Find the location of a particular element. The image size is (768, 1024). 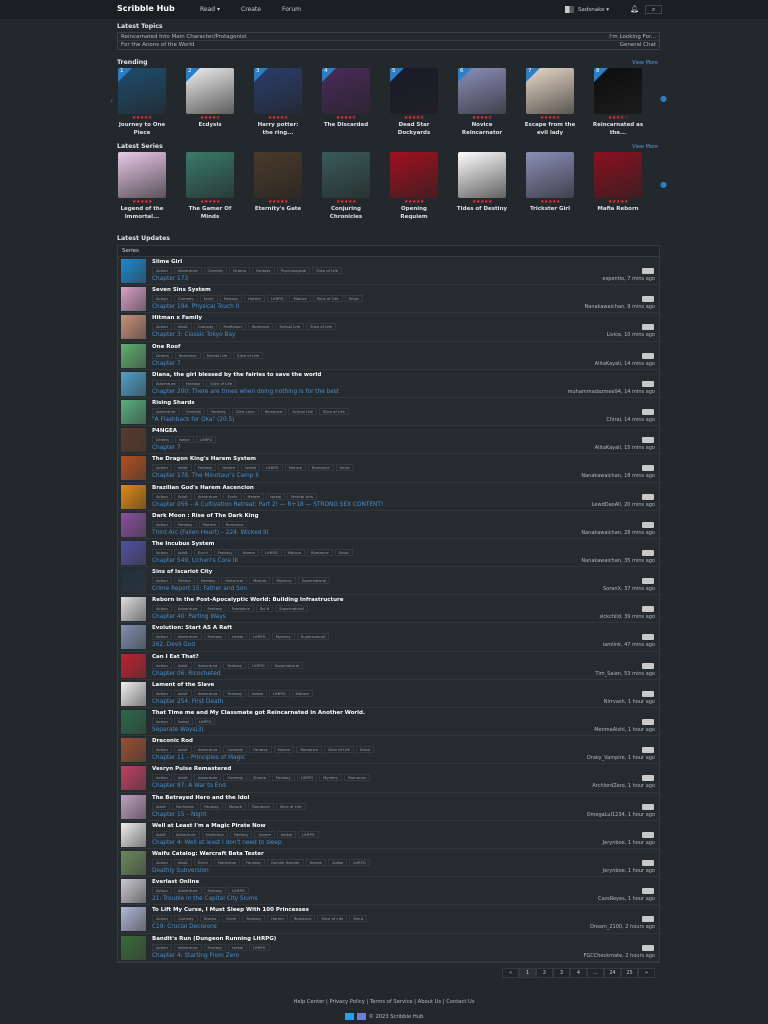

series-title: Trickster Girl is located at coordinates (550, 209).